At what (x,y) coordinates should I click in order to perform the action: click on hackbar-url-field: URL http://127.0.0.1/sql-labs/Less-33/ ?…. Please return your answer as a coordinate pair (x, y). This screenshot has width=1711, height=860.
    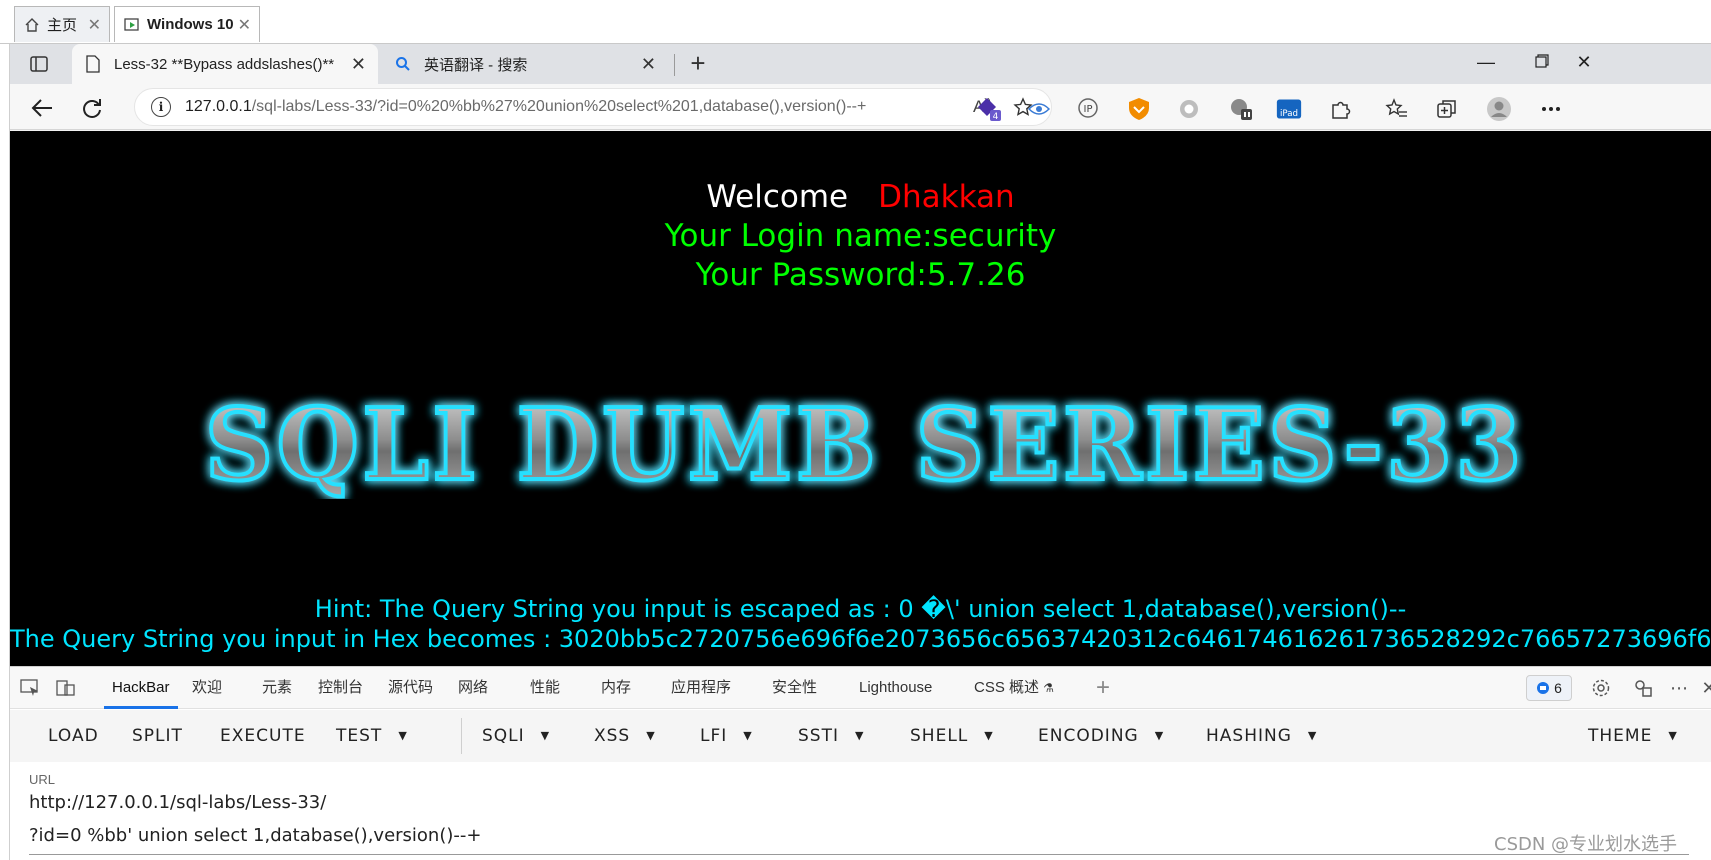
    Looking at the image, I should click on (860, 811).